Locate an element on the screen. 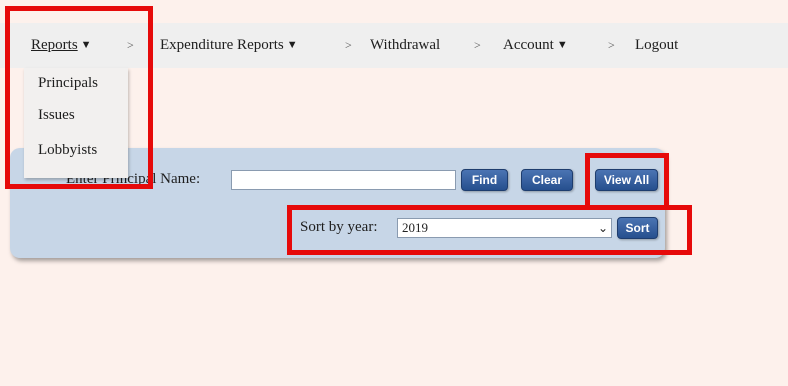 This screenshot has height=386, width=788. highlight-box-reports-menu is located at coordinates (79, 97).